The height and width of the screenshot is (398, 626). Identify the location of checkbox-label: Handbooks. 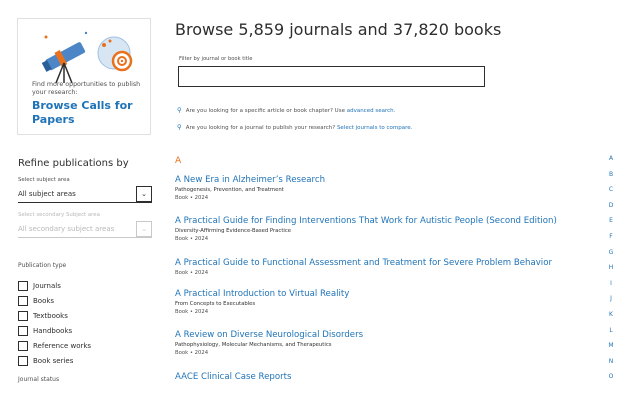
(53, 330).